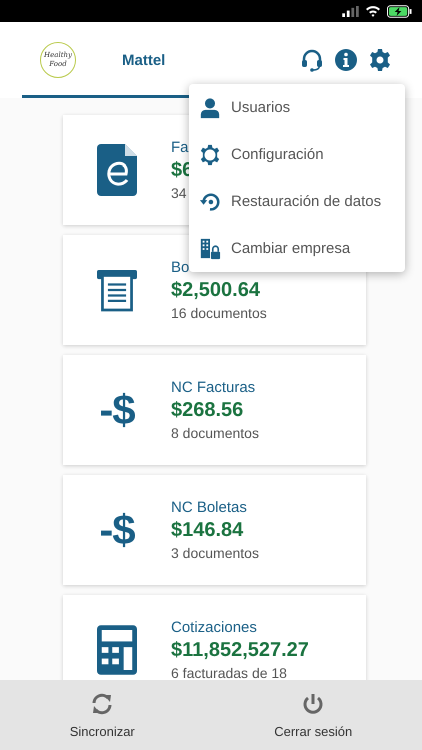 This screenshot has width=422, height=750. I want to click on card-amount: $11,852,527.27, so click(240, 650).